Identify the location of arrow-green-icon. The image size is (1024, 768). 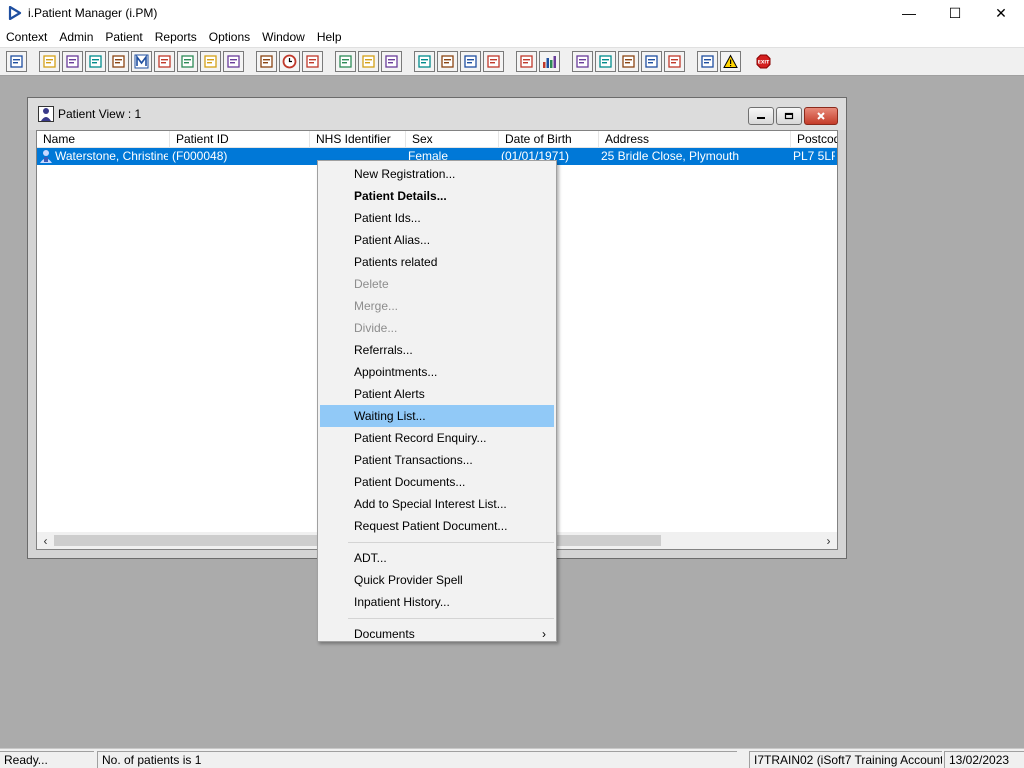
(651, 61).